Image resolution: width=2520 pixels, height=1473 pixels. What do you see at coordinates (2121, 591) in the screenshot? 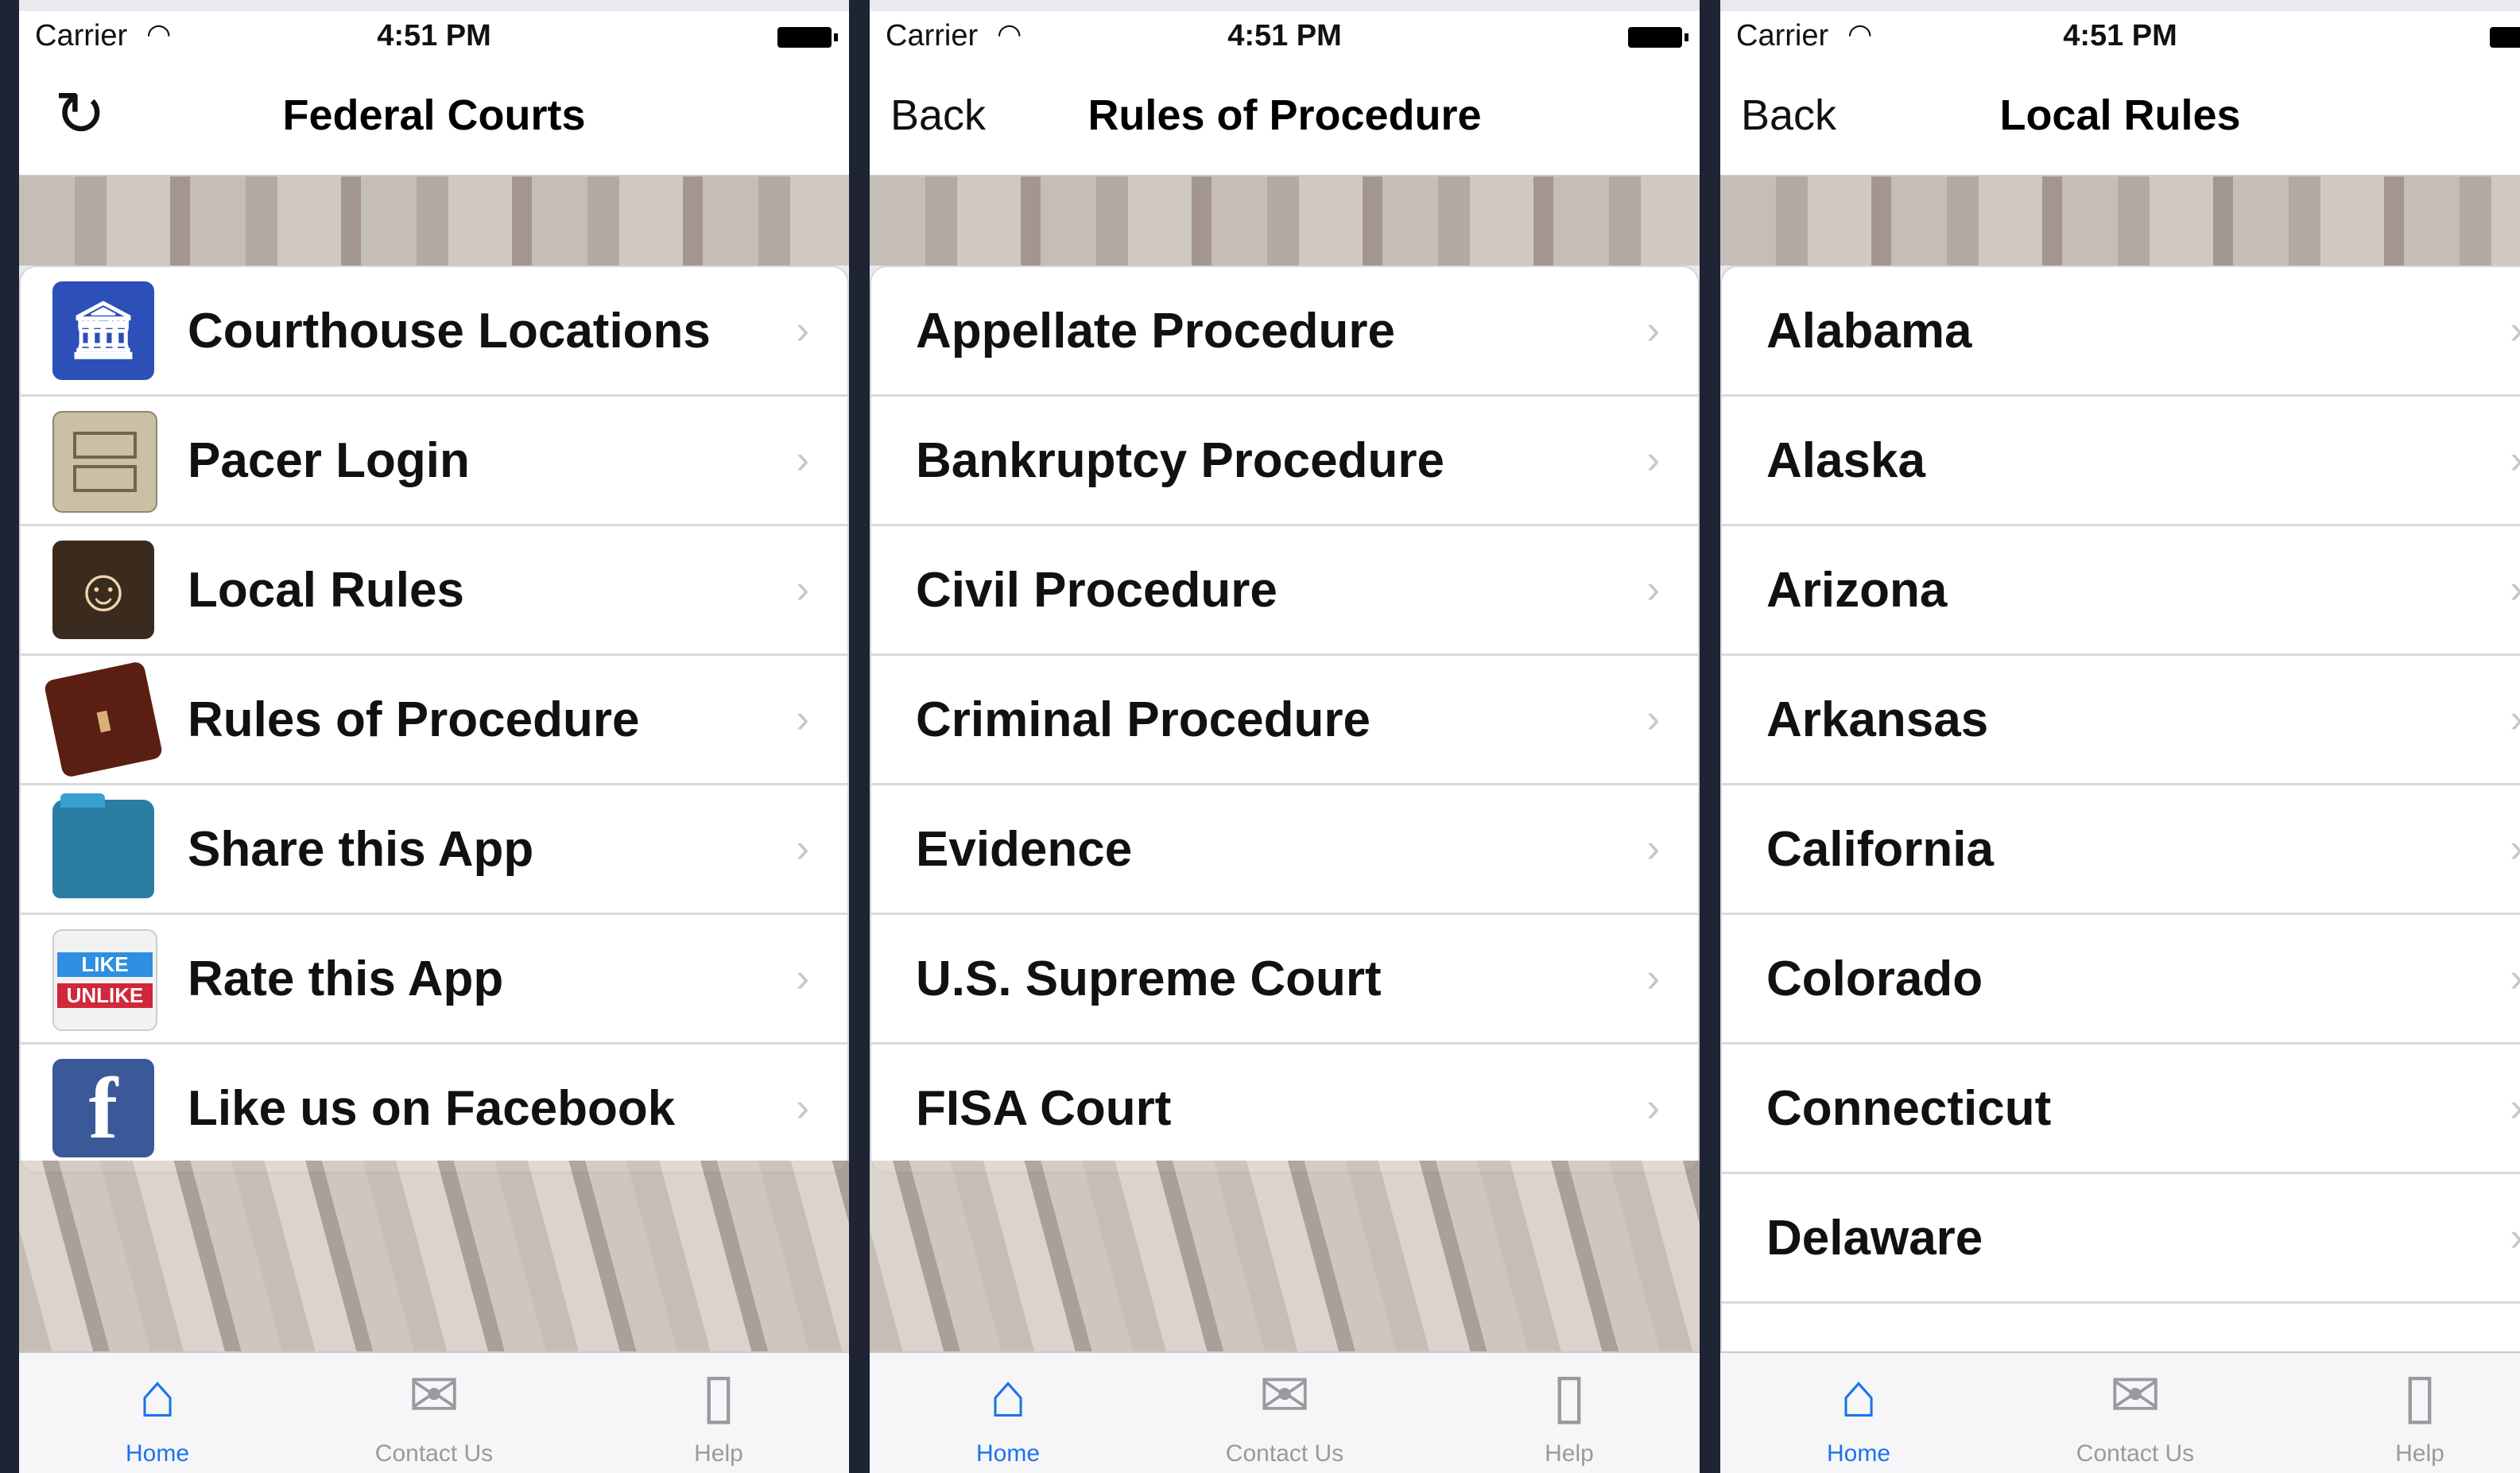
I see `list-item: Arizona ›` at bounding box center [2121, 591].